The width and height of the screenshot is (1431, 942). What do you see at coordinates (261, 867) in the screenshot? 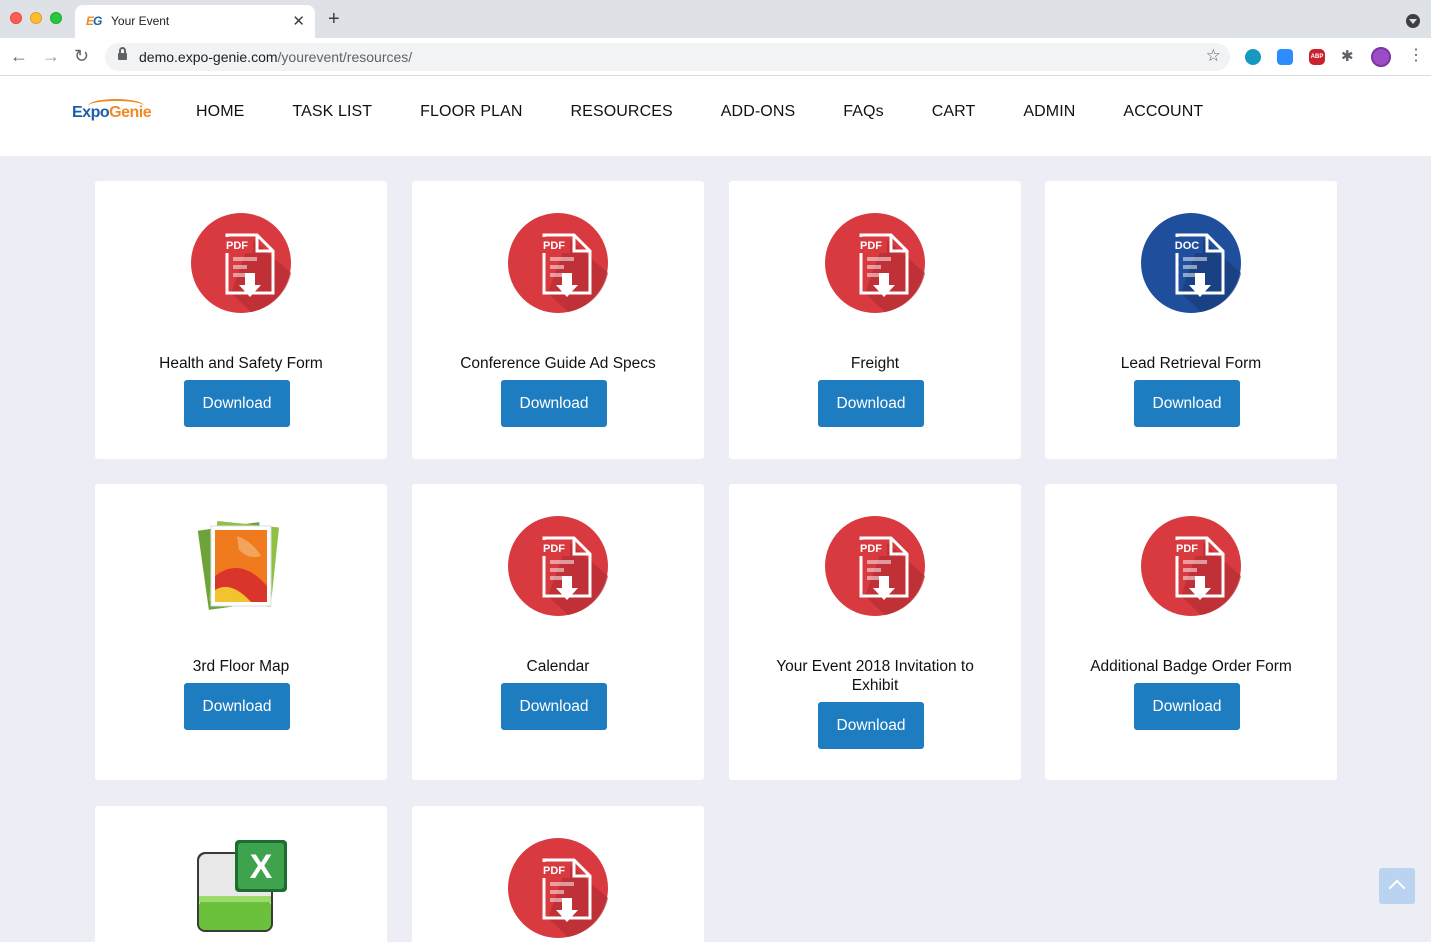
I see `svg-text: X` at bounding box center [261, 867].